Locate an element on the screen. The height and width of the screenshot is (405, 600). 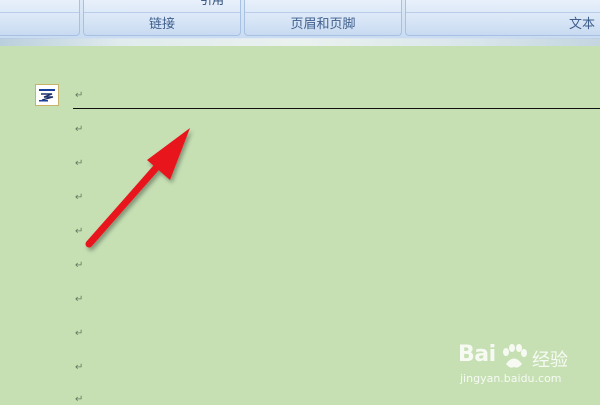
baidu-jingyan-watermark: Bai 经验 jingyan.baidu.com is located at coordinates (525, 366).